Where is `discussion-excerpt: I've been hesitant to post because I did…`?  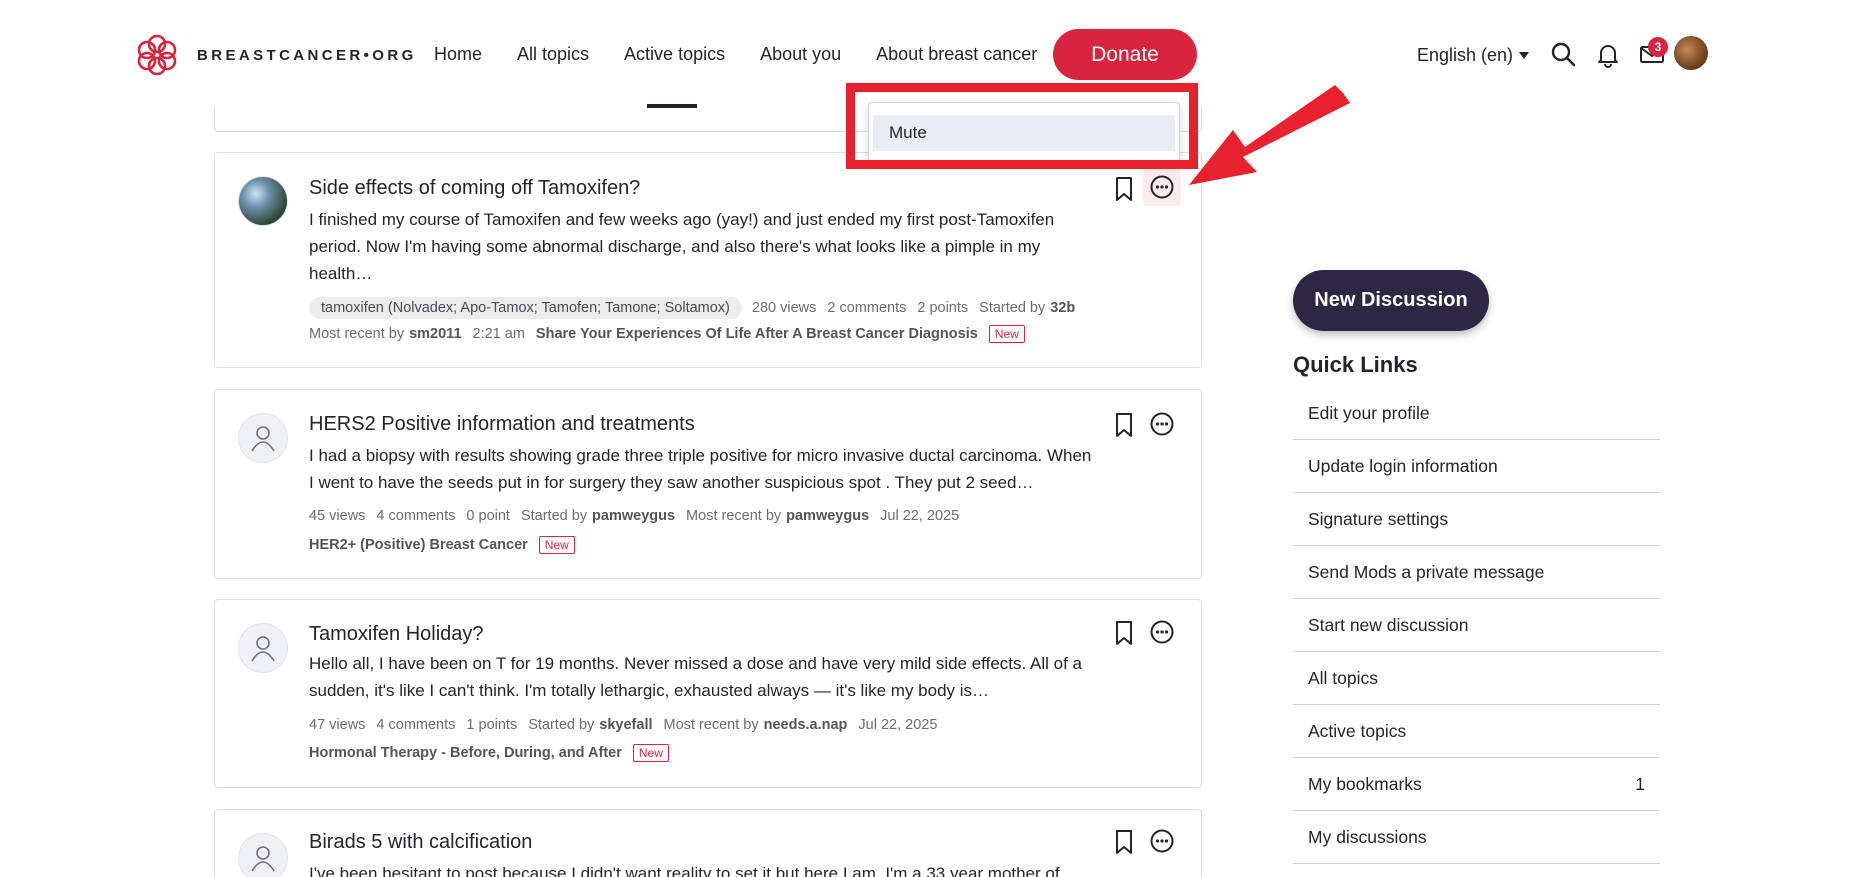
discussion-excerpt: I've been hesitant to post because I did… is located at coordinates (684, 870).